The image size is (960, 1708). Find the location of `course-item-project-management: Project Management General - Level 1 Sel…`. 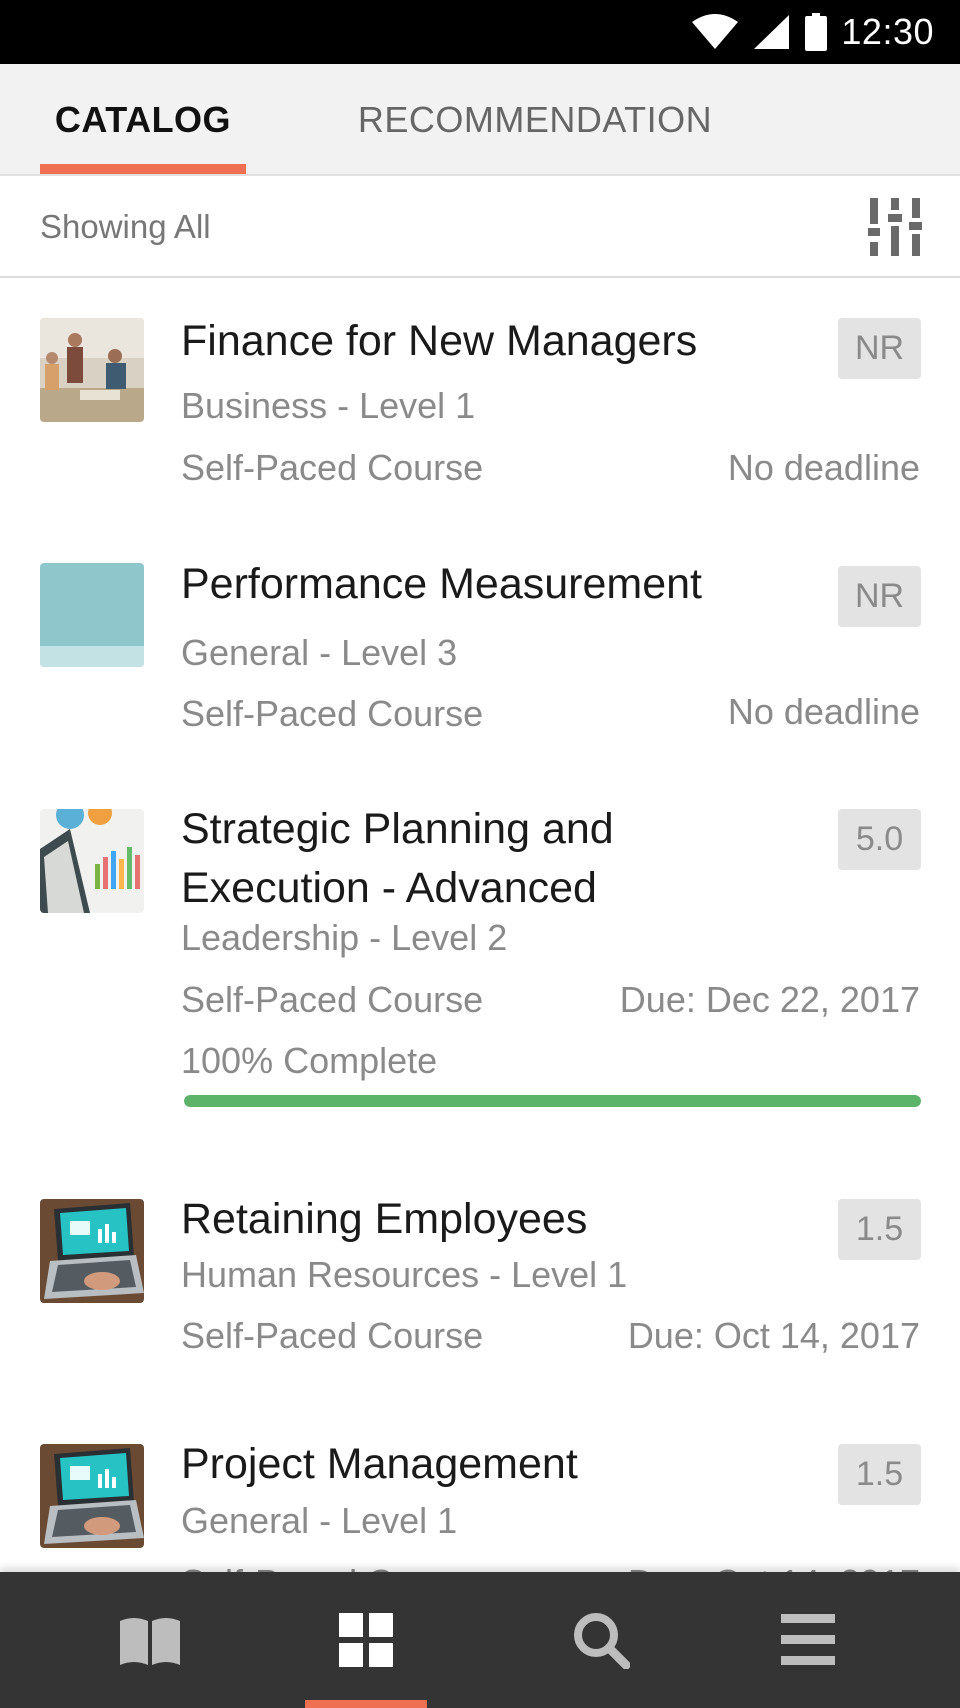

course-item-project-management: Project Management General - Level 1 Sel… is located at coordinates (480, 1488).